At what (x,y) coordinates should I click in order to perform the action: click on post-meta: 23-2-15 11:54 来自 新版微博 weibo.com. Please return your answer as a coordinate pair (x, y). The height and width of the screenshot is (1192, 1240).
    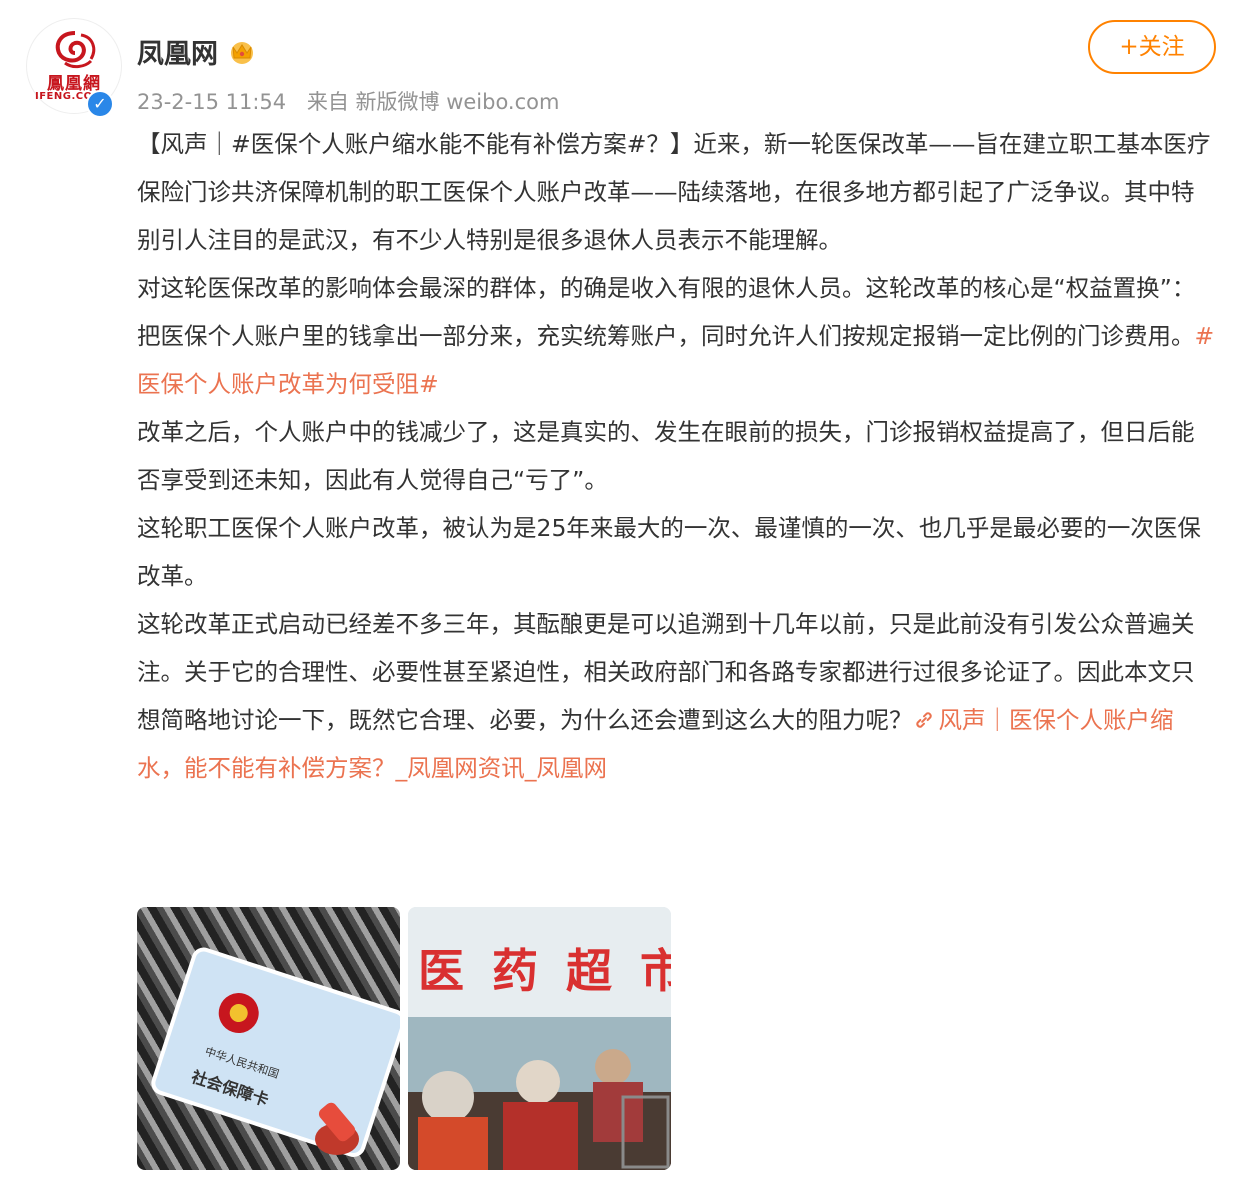
    Looking at the image, I should click on (355, 101).